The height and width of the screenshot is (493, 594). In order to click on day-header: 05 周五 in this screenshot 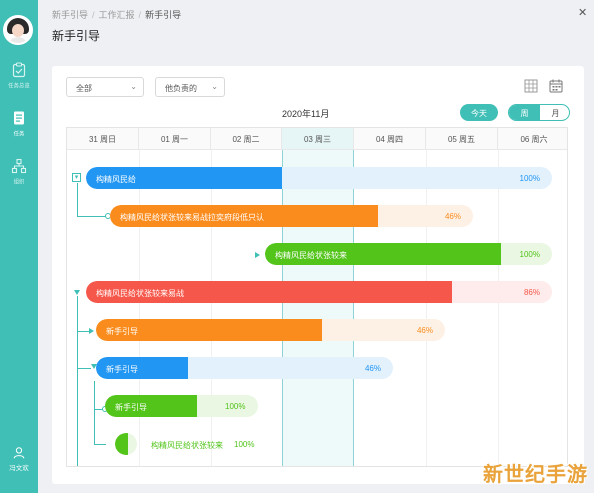, I will do `click(462, 139)`.